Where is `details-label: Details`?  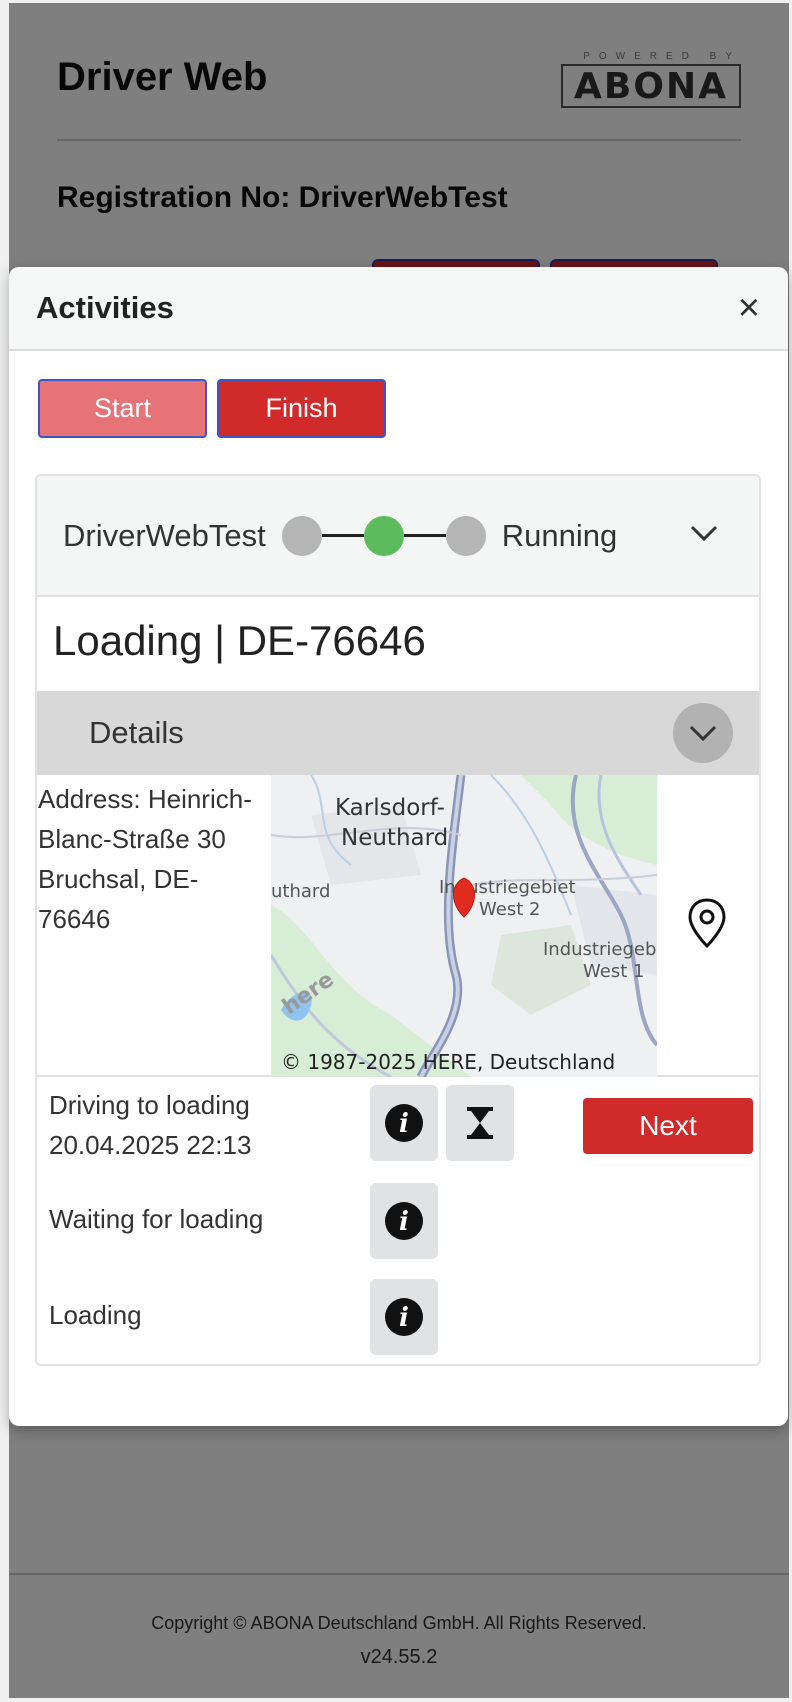
details-label: Details is located at coordinates (136, 732).